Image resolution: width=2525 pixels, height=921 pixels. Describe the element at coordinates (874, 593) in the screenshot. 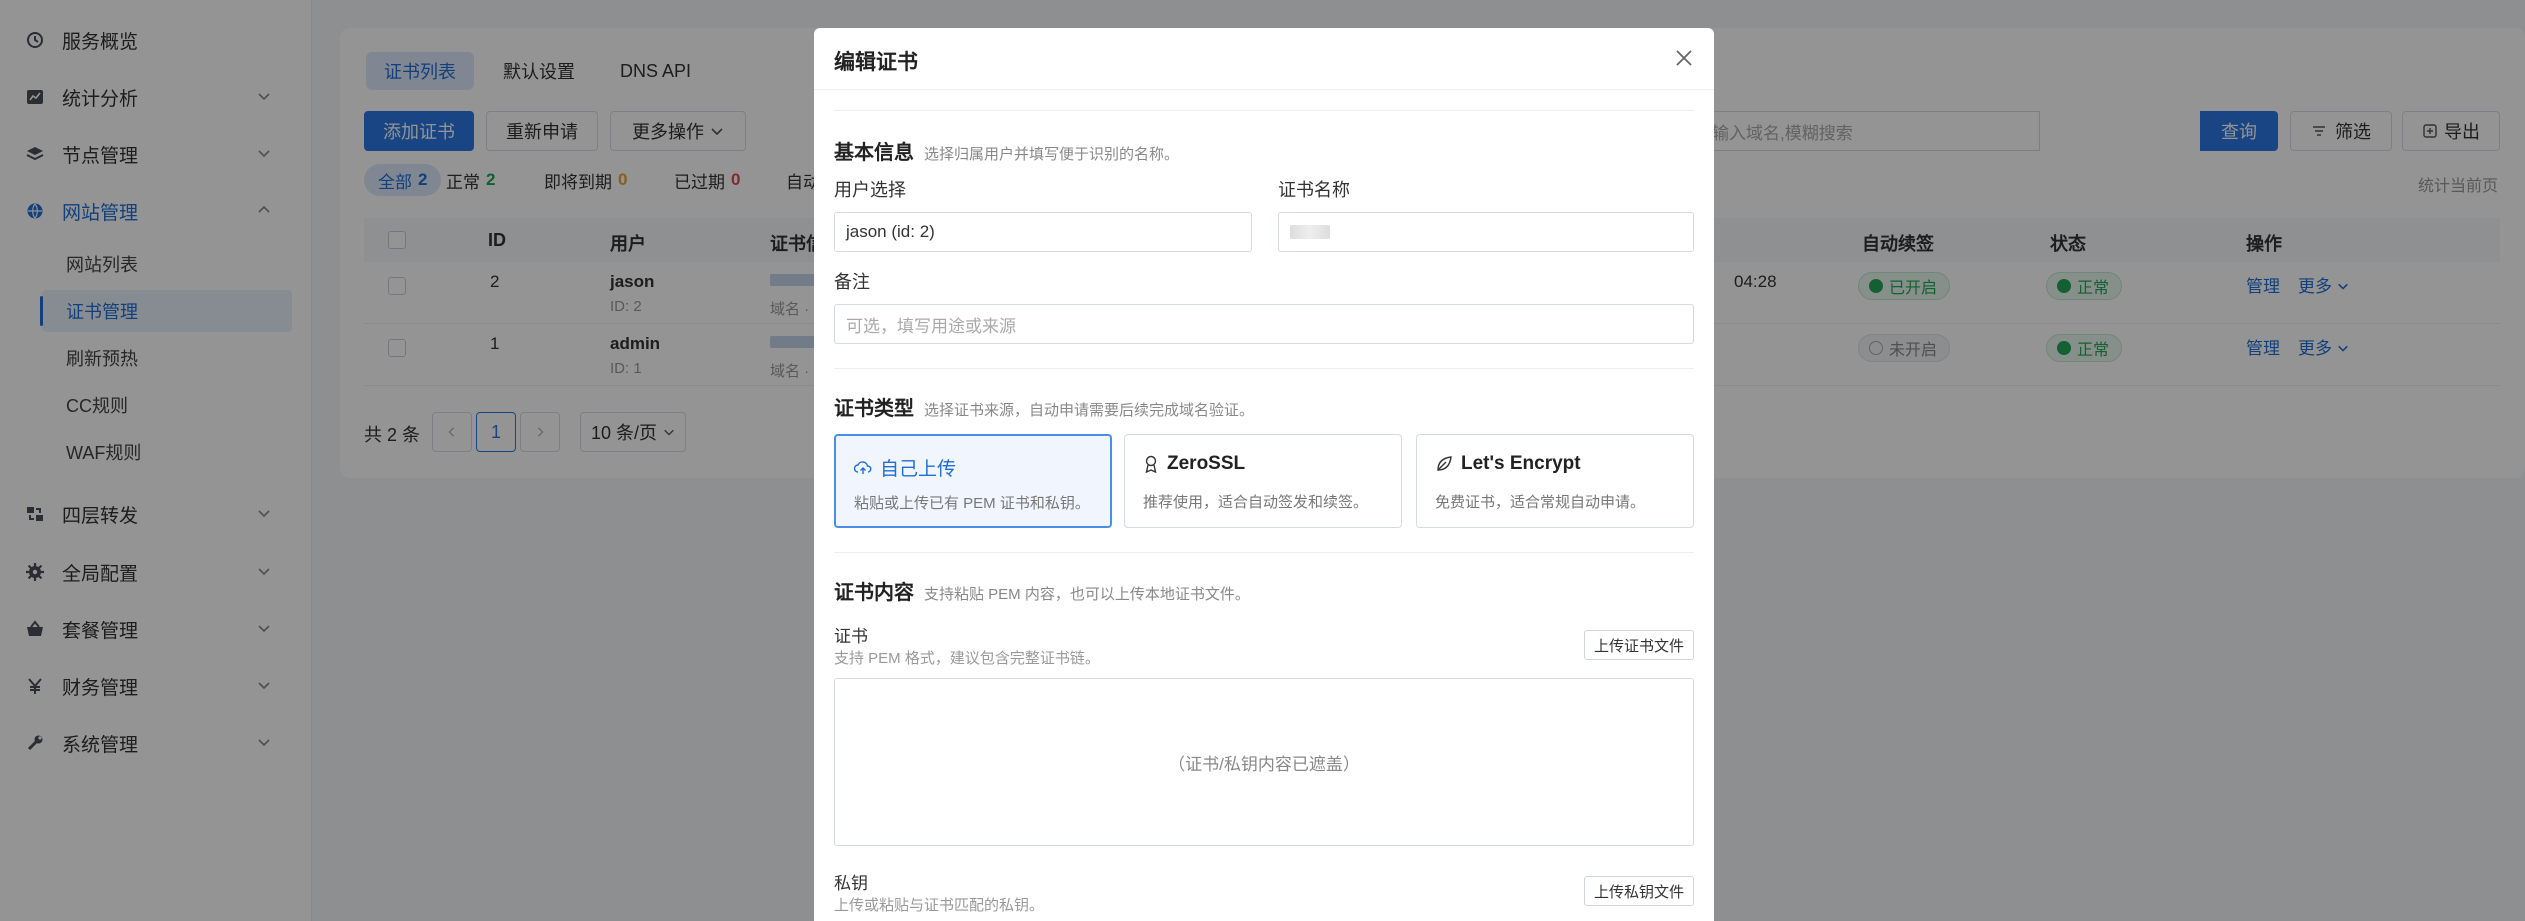

I see `section-title: 证书内容` at that location.